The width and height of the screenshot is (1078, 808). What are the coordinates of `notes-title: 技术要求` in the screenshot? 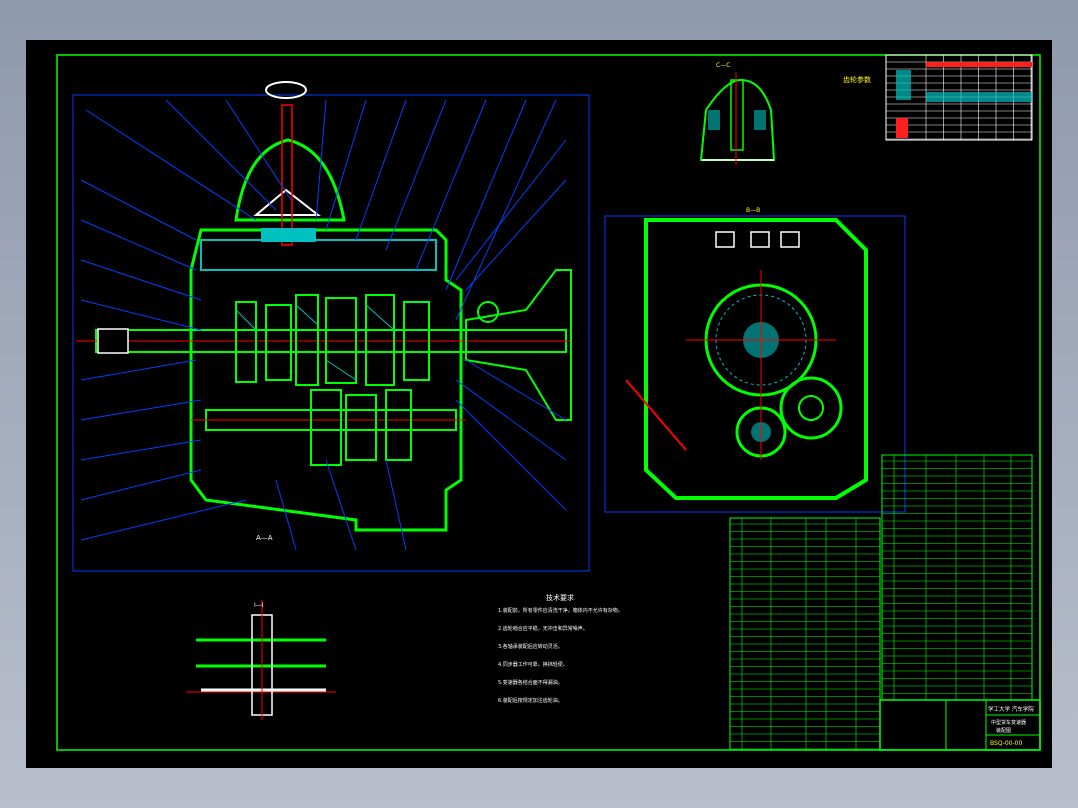 It's located at (560, 597).